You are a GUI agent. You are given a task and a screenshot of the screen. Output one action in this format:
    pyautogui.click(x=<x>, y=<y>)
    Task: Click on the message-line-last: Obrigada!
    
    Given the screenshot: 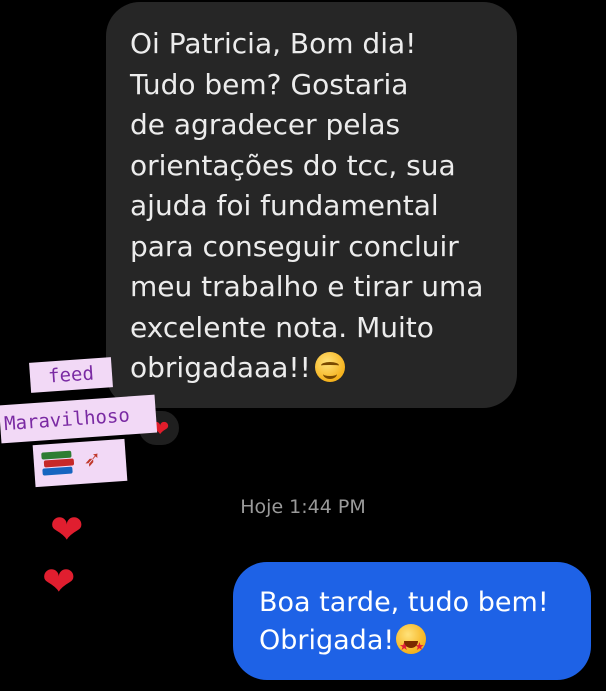 What is the action you would take?
    pyautogui.click(x=420, y=644)
    